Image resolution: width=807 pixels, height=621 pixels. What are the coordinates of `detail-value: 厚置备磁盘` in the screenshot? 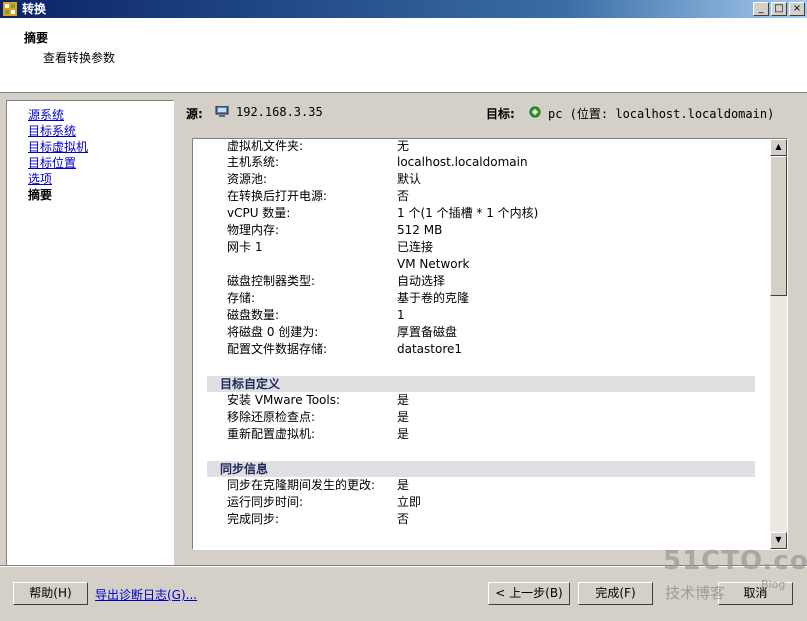 It's located at (427, 332).